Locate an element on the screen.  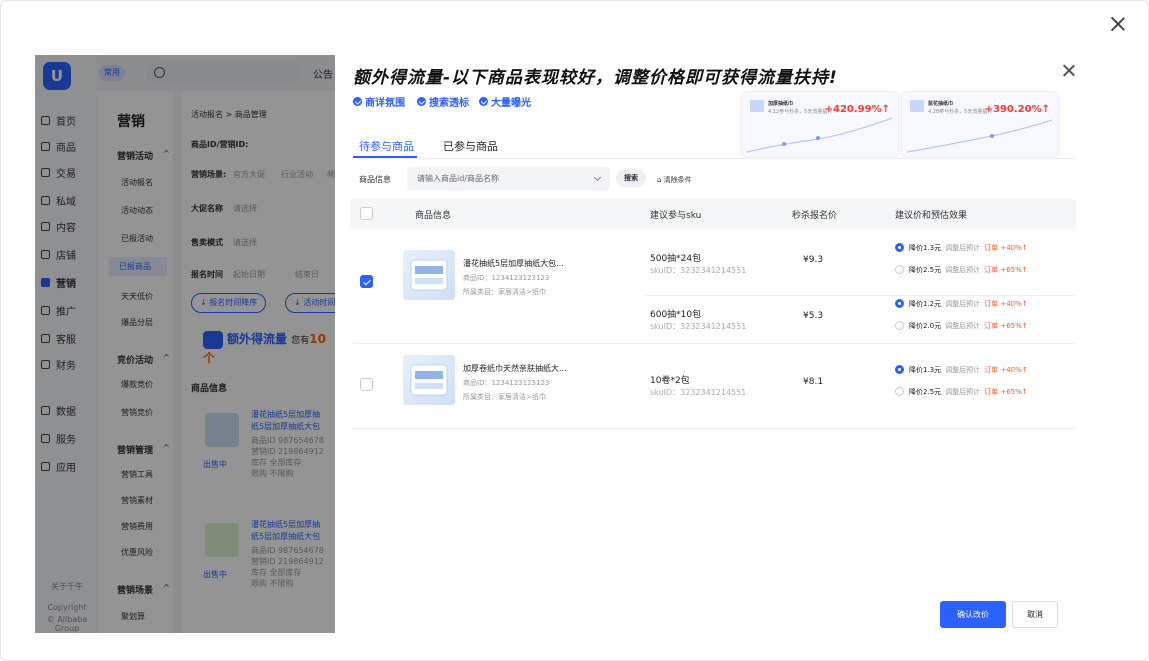
cancel-button: 取消 is located at coordinates (1035, 614).